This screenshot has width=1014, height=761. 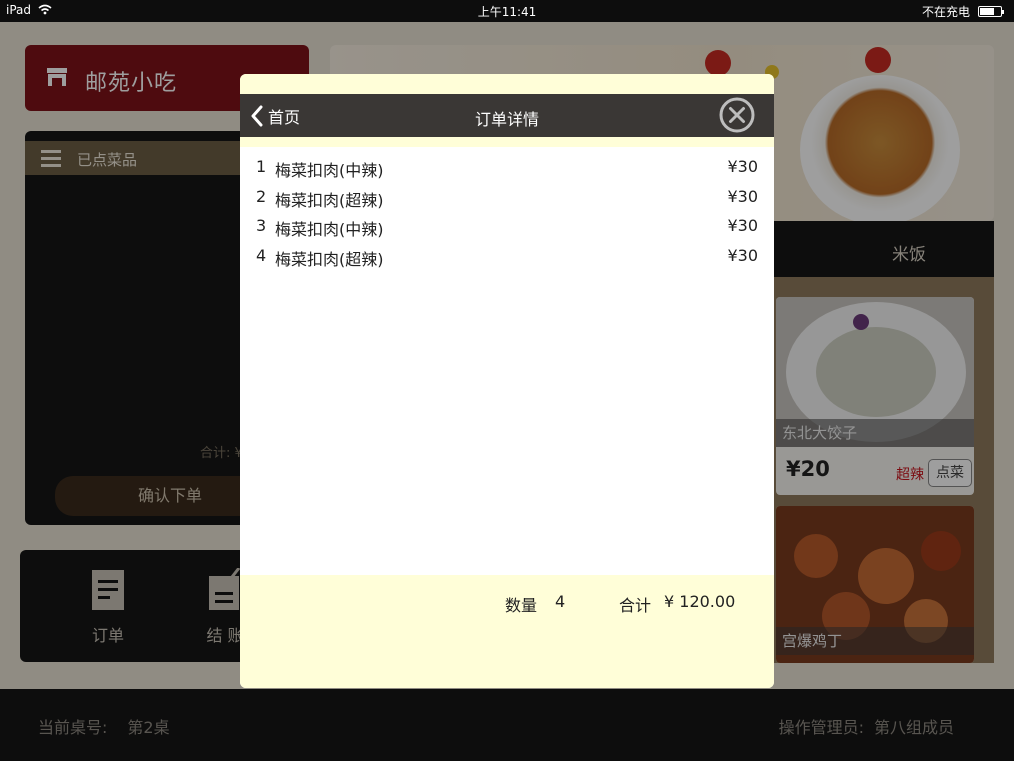 What do you see at coordinates (261, 196) in the screenshot?
I see `item-index: 2` at bounding box center [261, 196].